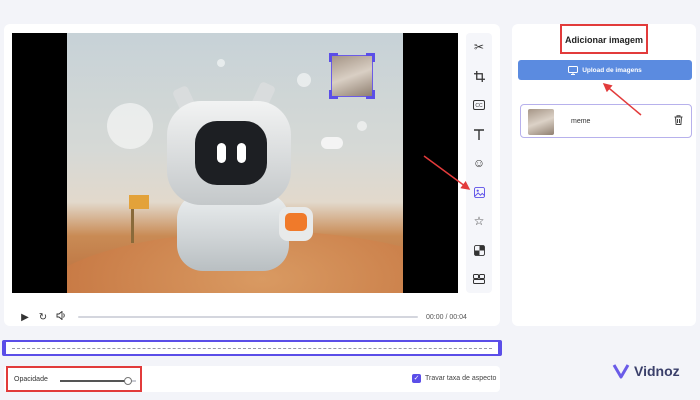 This screenshot has height=400, width=700. Describe the element at coordinates (500, 348) in the screenshot. I see `timeline-handle-end` at that location.